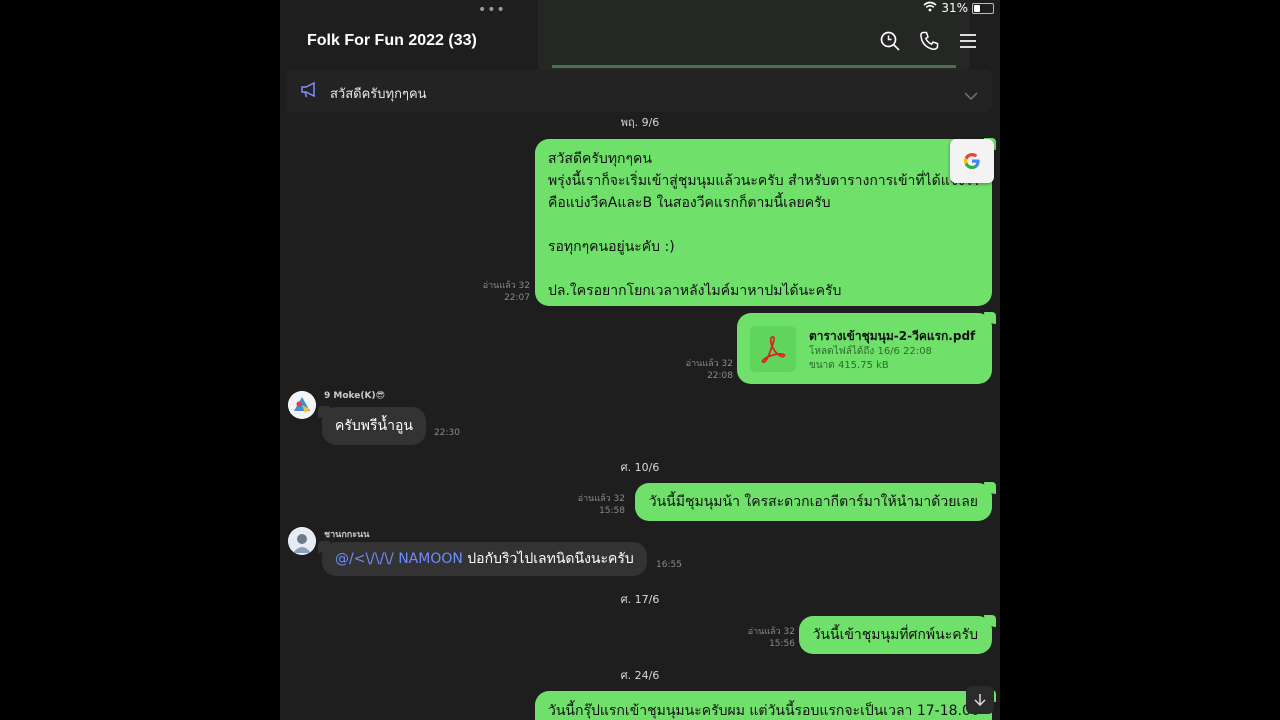 This screenshot has height=720, width=1280. I want to click on incoming-message: ครับพรีน้ำอูน, so click(372, 425).